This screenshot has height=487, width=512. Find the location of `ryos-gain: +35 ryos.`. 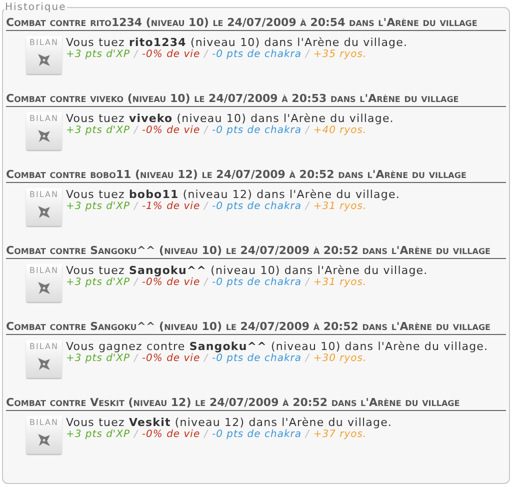

ryos-gain: +35 ryos. is located at coordinates (340, 55).